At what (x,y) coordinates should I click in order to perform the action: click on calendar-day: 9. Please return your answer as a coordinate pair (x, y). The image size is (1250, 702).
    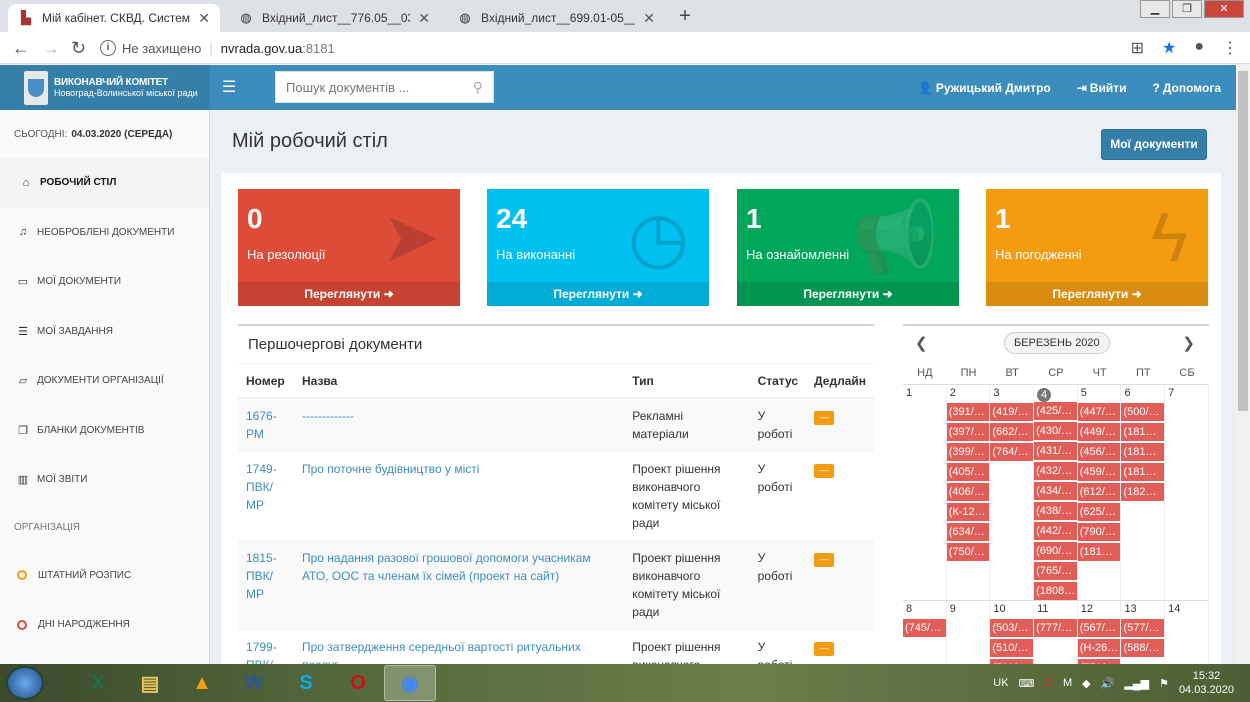
    Looking at the image, I should click on (969, 632).